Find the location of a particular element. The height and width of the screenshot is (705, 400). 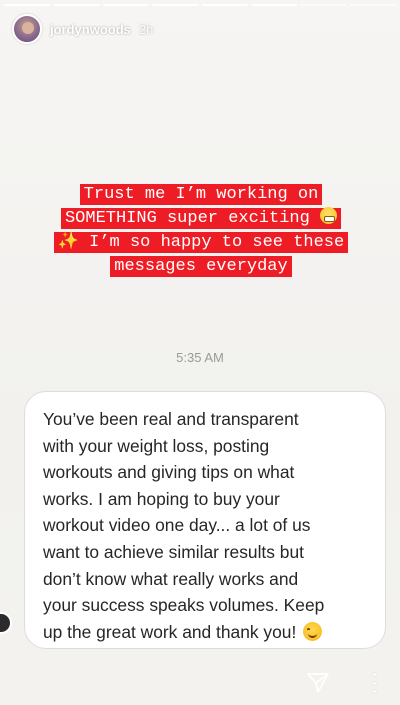

post-time-ago: 2h is located at coordinates (146, 29).